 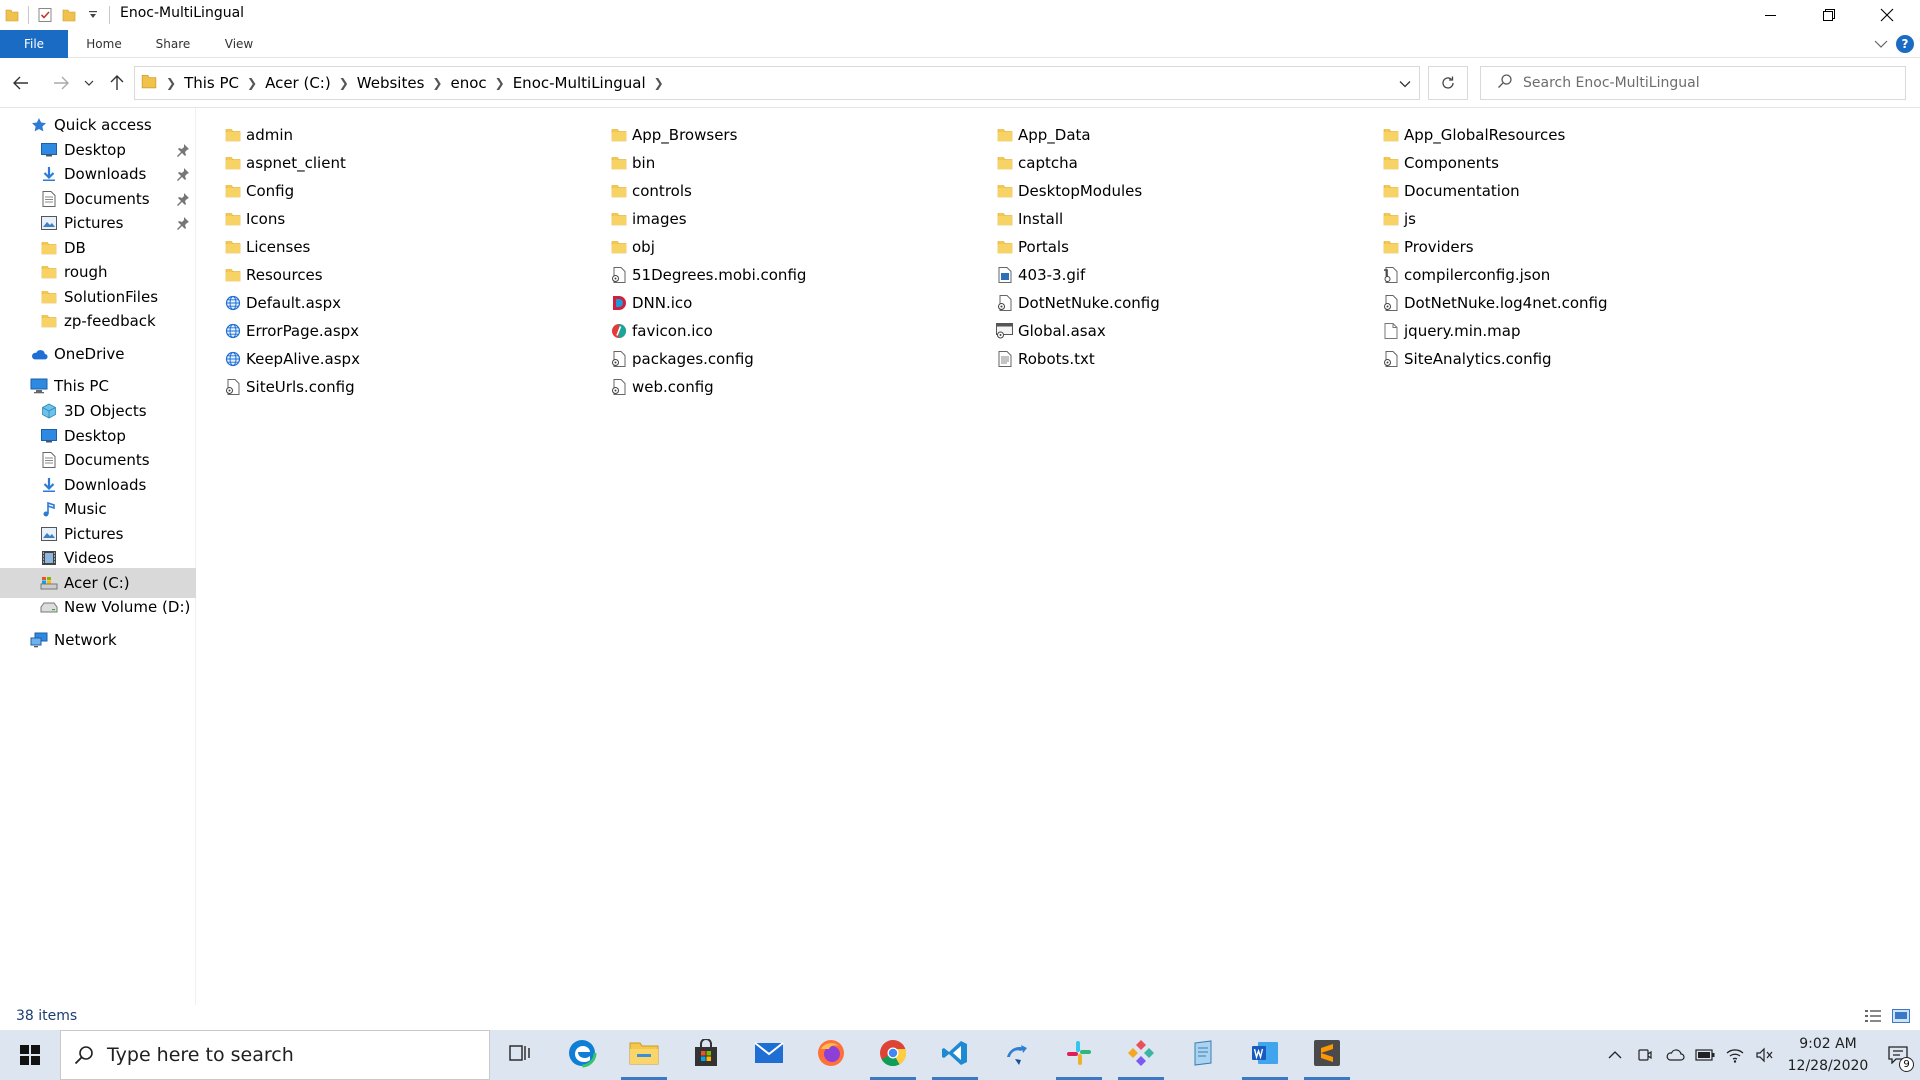 What do you see at coordinates (632, 163) in the screenshot?
I see `folder-item: bin` at bounding box center [632, 163].